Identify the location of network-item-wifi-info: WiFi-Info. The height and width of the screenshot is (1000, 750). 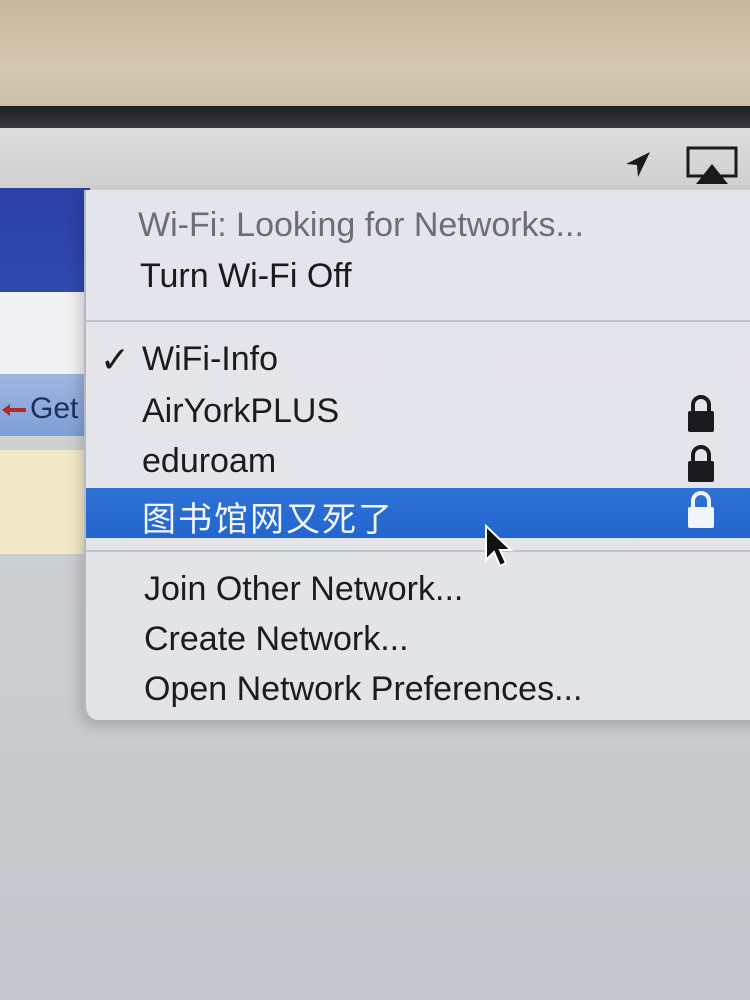
(210, 359).